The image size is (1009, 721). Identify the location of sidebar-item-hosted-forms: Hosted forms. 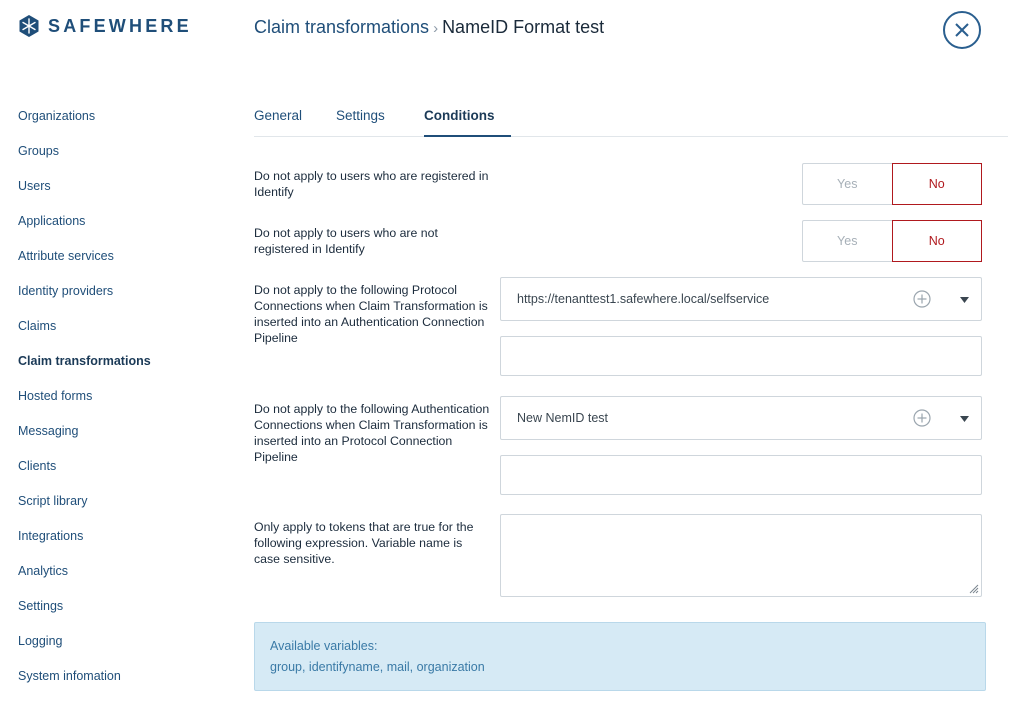
(84, 405).